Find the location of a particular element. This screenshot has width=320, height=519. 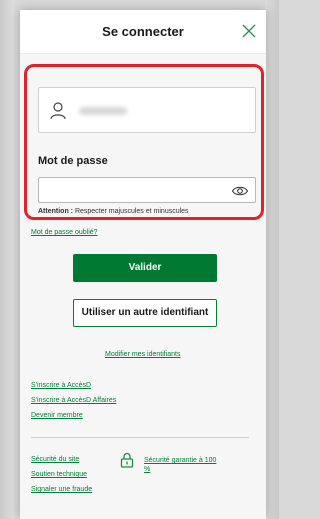

modal-title: Se connecter is located at coordinates (143, 31).